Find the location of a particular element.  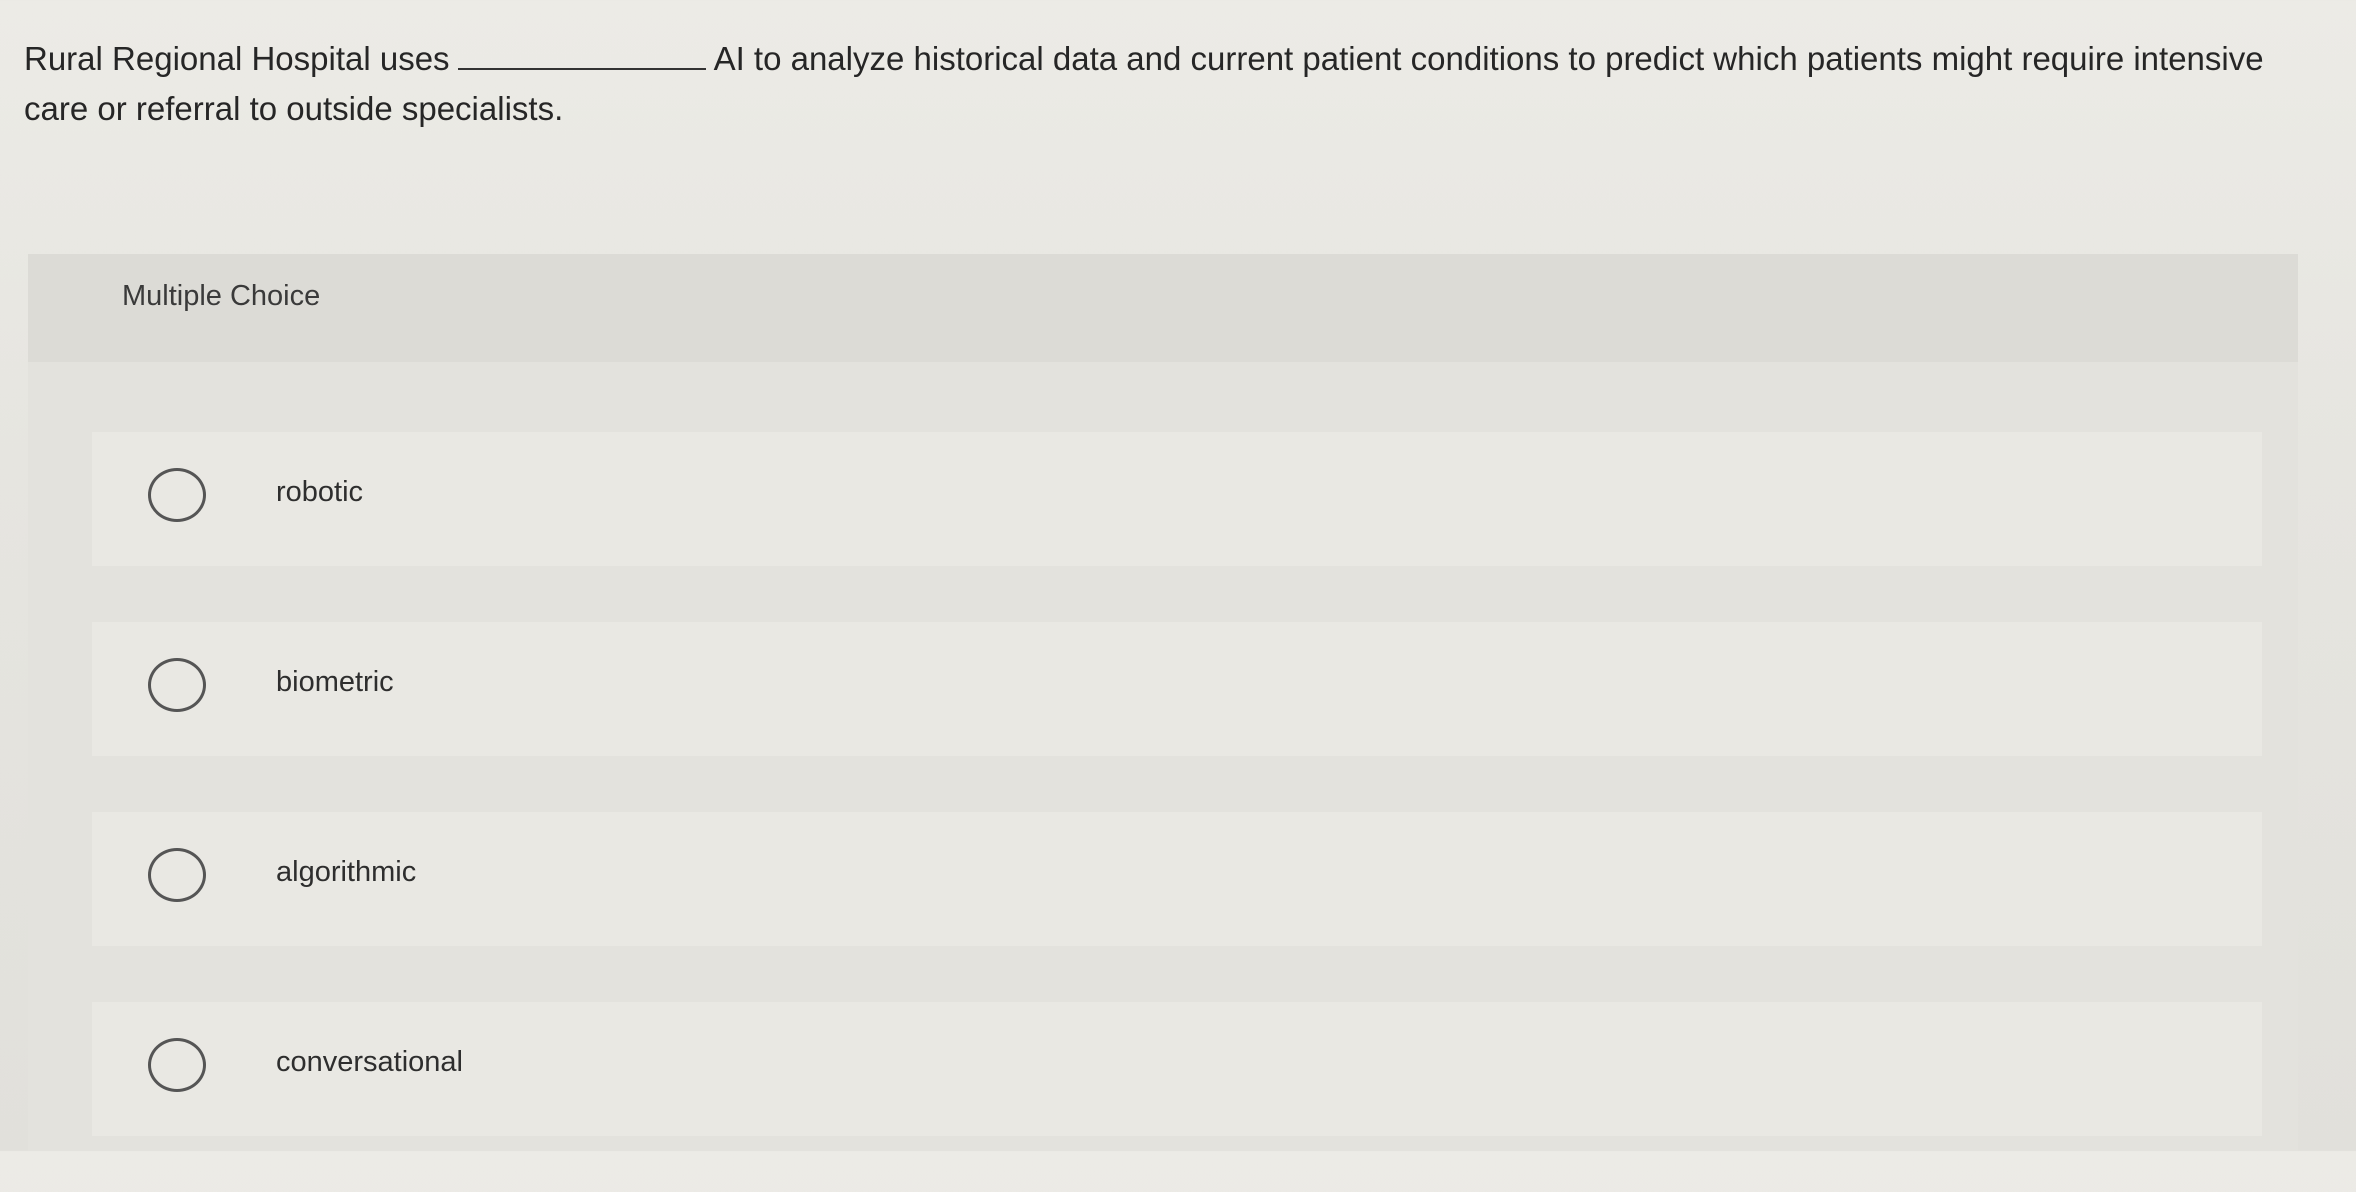

choice-option-conversational: conversational is located at coordinates (1177, 1069).